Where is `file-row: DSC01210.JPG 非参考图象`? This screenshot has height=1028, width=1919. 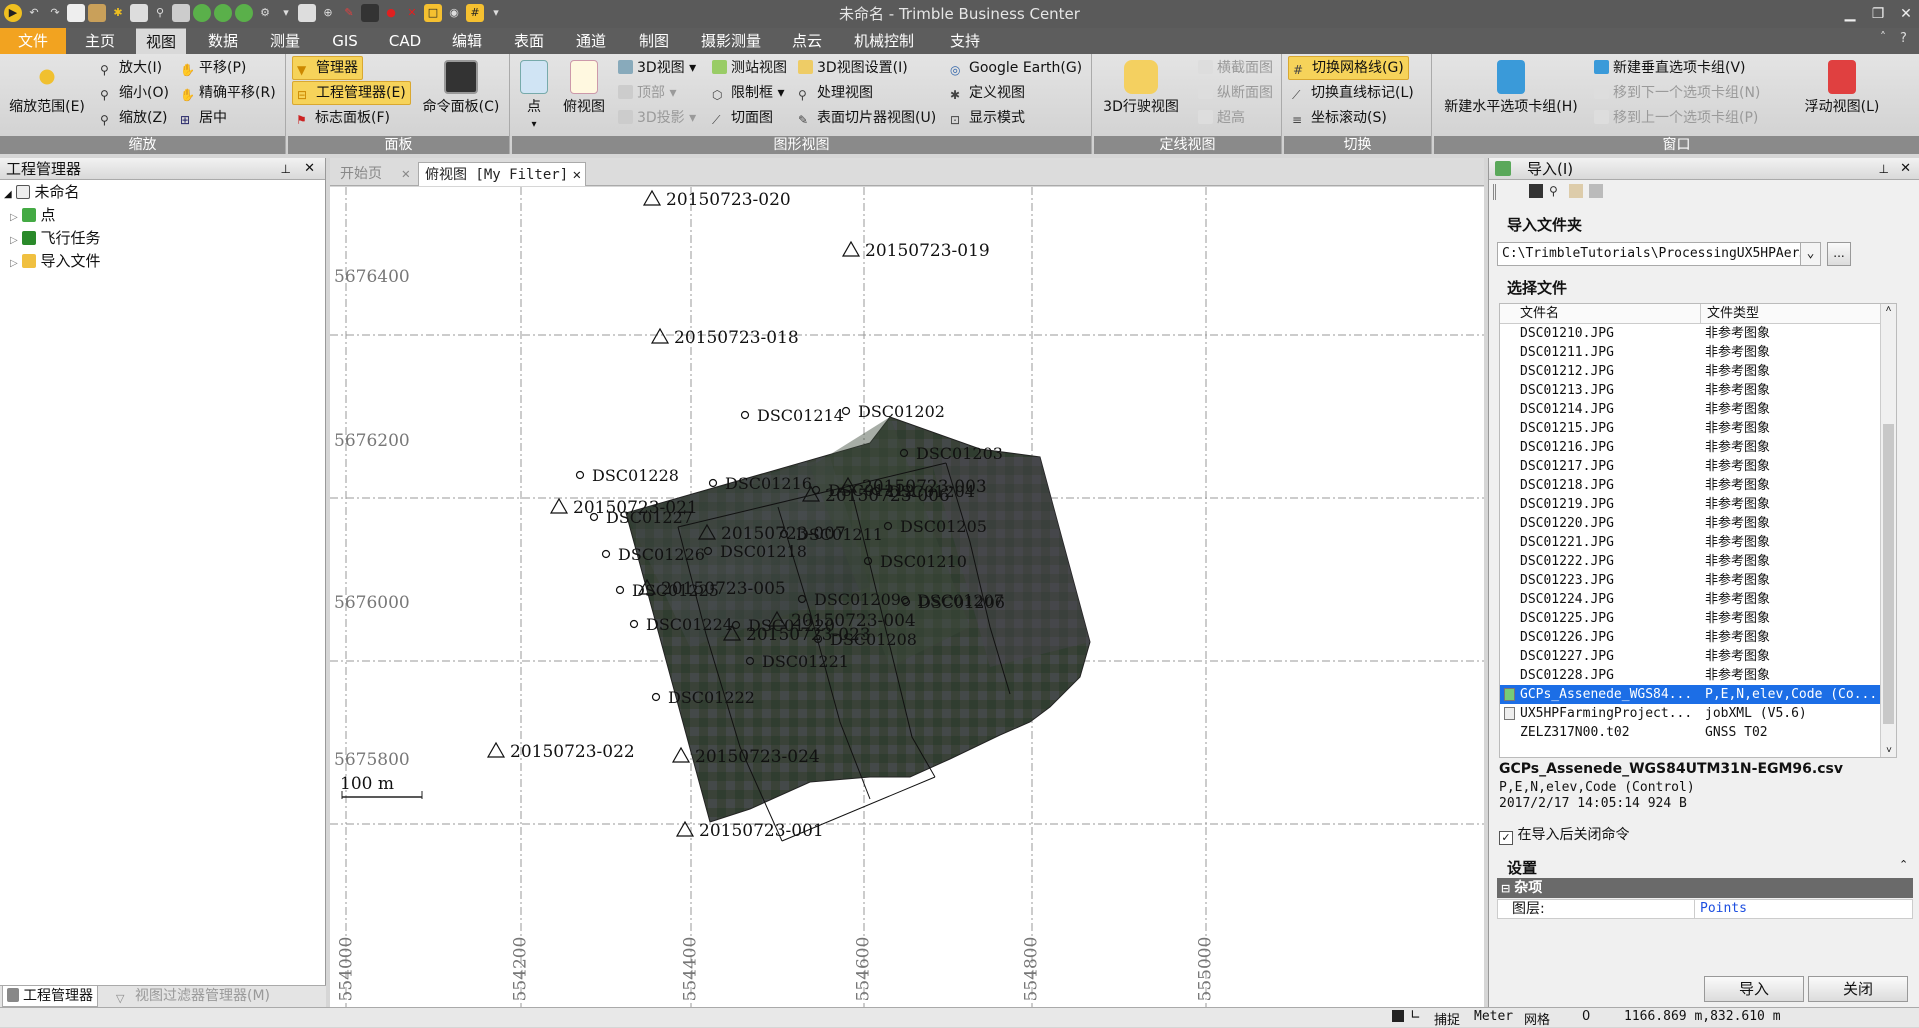 file-row: DSC01210.JPG 非参考图象 is located at coordinates (1698, 333).